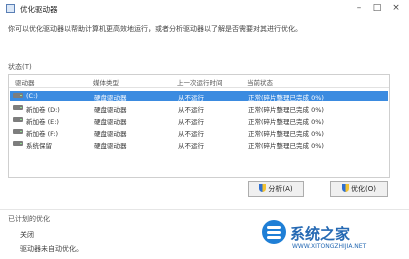 This screenshot has height=259, width=409. What do you see at coordinates (42, 134) in the screenshot?
I see `drive-name: 新加卷 (F:)` at bounding box center [42, 134].